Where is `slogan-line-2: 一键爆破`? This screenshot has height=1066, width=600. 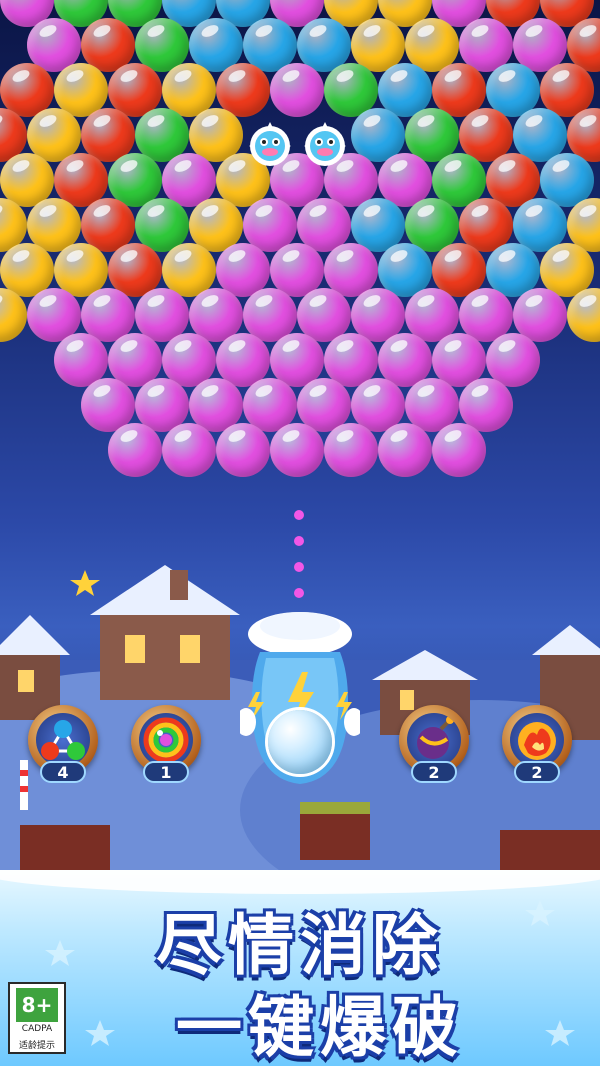
slogan-line-2: 一键爆破 is located at coordinates (320, 1027).